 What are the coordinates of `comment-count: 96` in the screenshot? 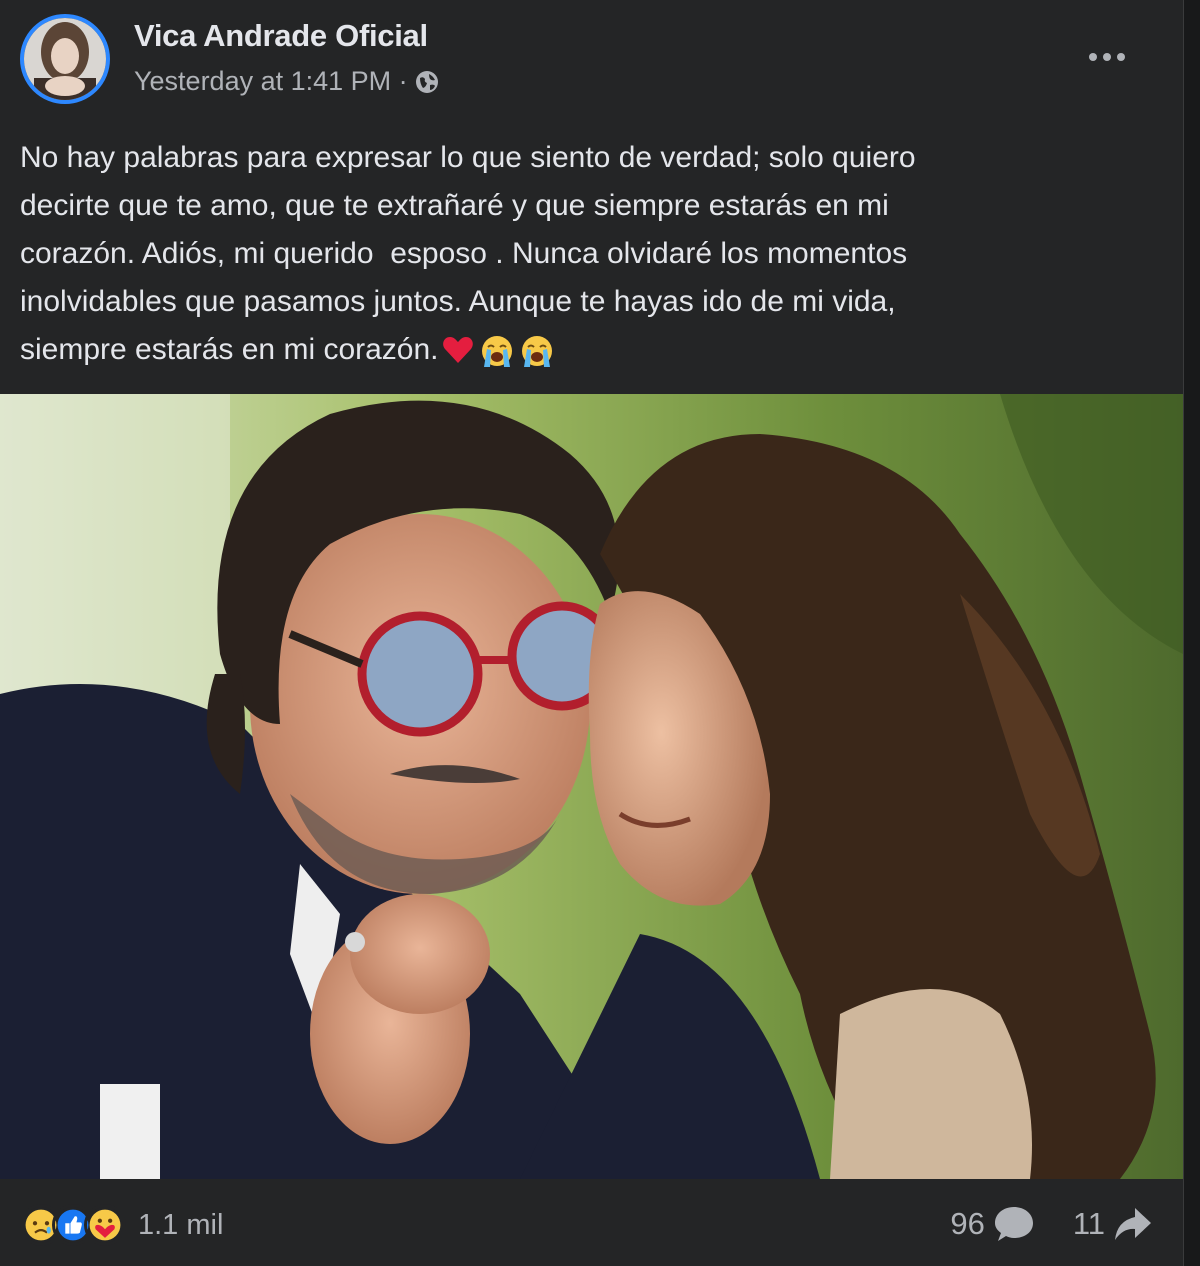 It's located at (967, 1223).